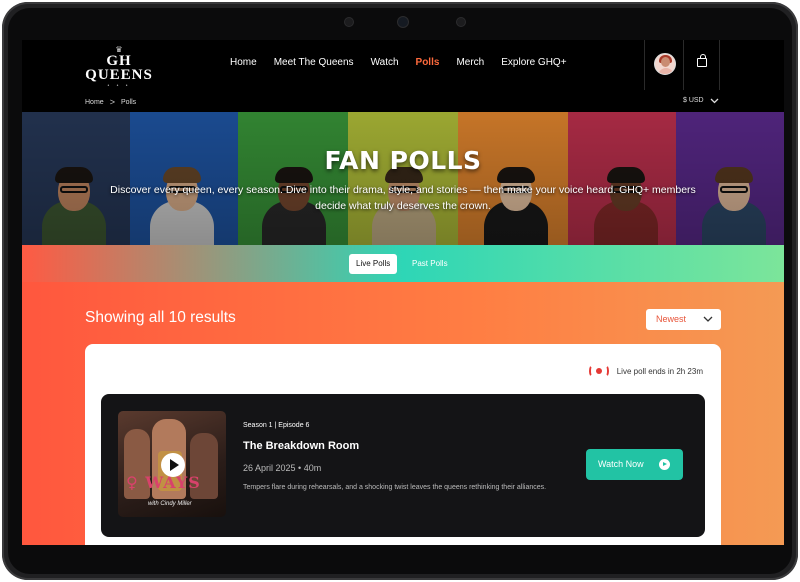 This screenshot has width=800, height=582. Describe the element at coordinates (693, 100) in the screenshot. I see `currency-label: $ USD` at that location.